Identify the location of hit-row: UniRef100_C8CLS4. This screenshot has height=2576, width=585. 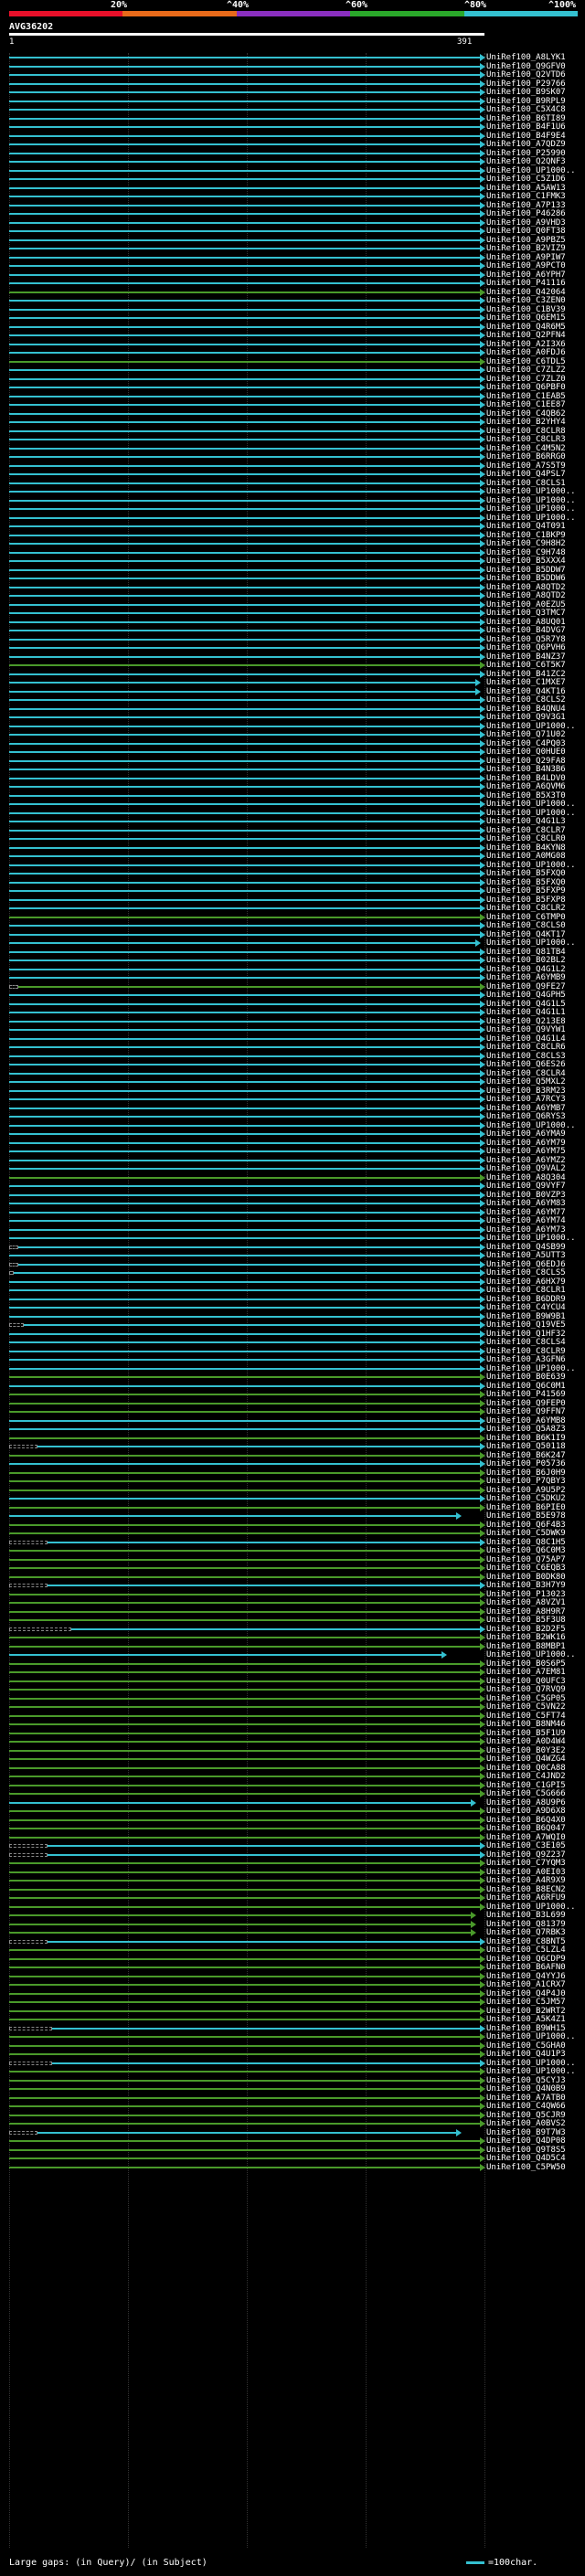
(293, 1342).